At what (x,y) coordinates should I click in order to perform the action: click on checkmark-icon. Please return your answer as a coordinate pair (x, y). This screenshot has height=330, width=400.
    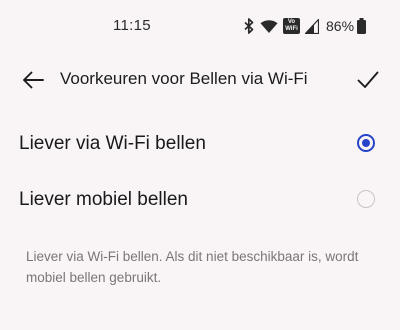
    Looking at the image, I should click on (368, 79).